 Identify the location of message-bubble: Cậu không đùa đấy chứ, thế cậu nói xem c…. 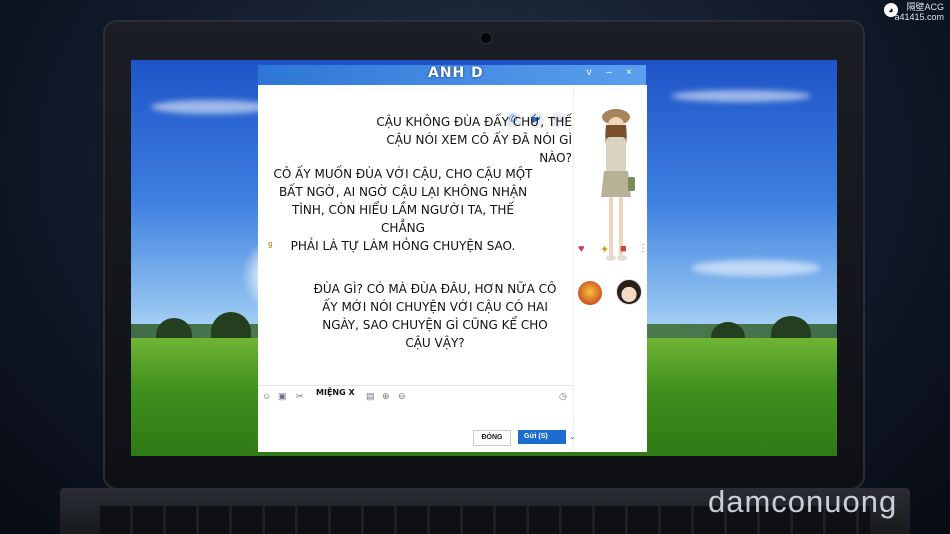
(461, 140).